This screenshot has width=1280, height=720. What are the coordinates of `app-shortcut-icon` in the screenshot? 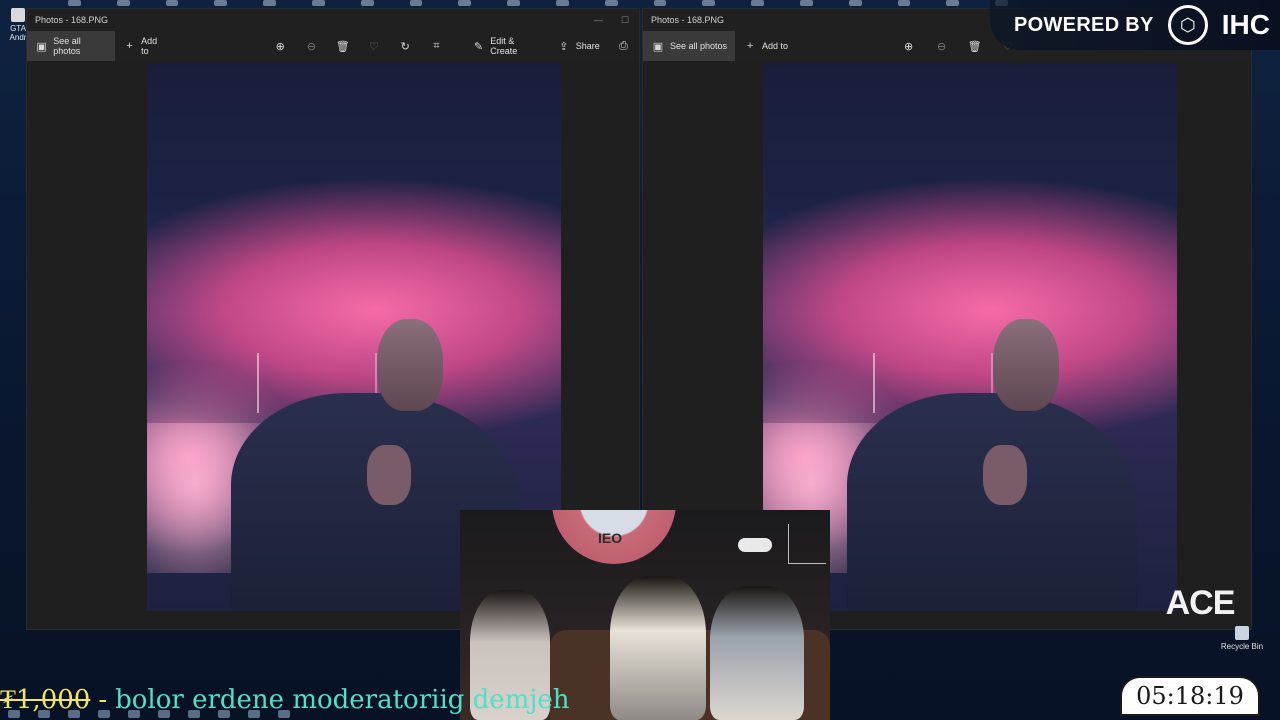 It's located at (18, 15).